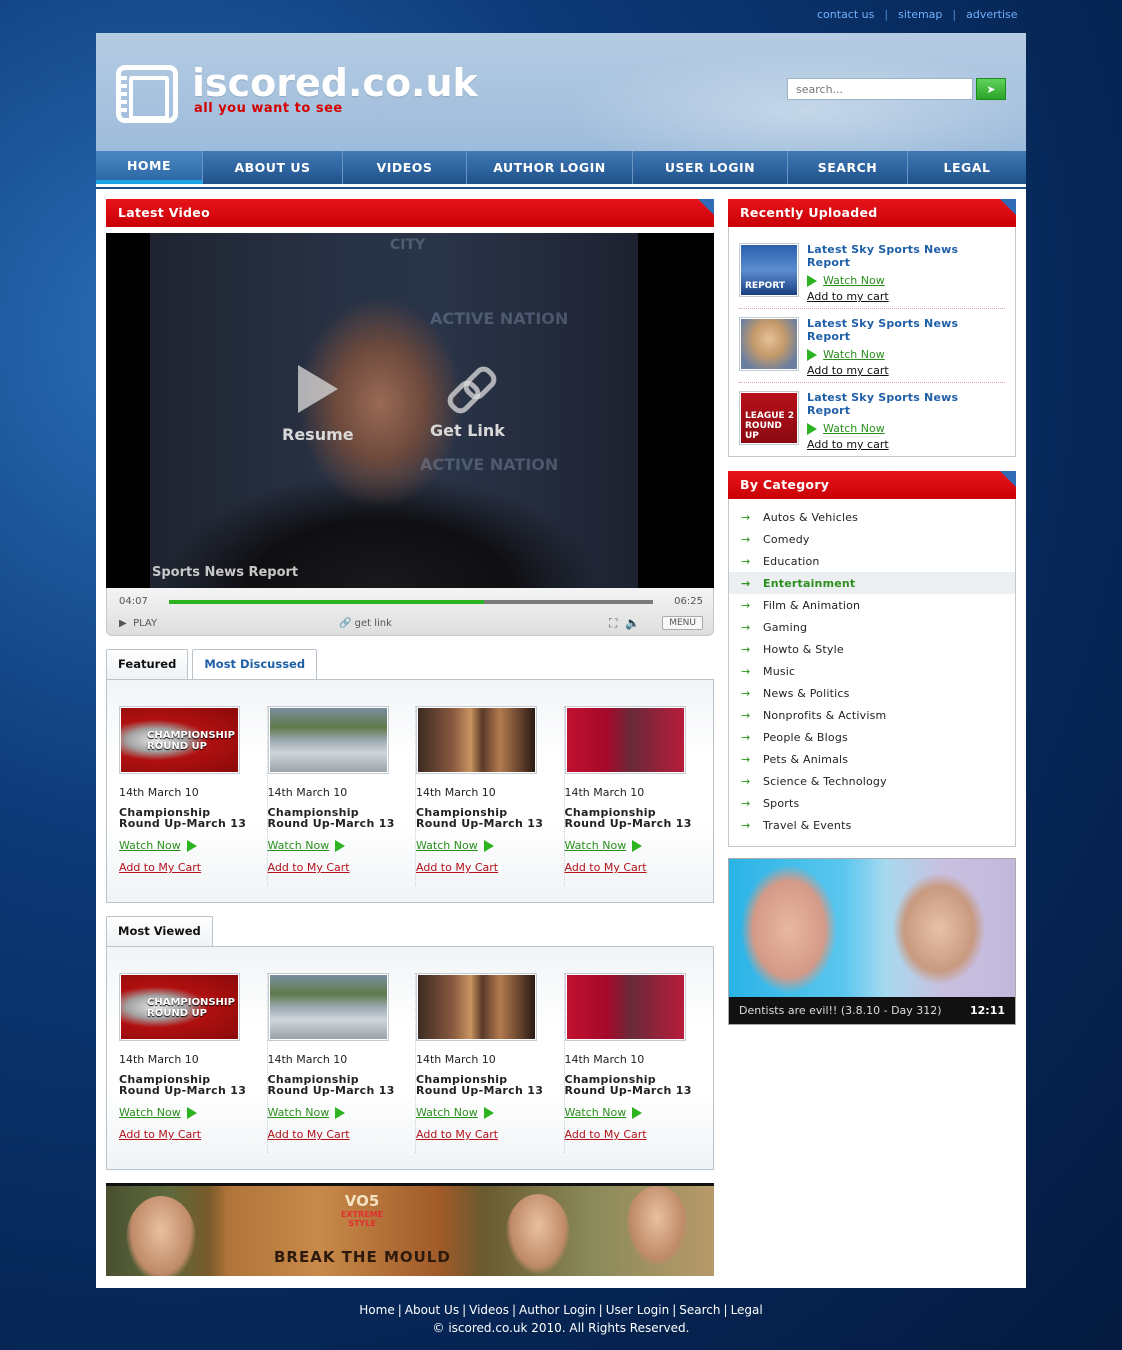  Describe the element at coordinates (872, 759) in the screenshot. I see `category-item: → Pets & Animals` at that location.